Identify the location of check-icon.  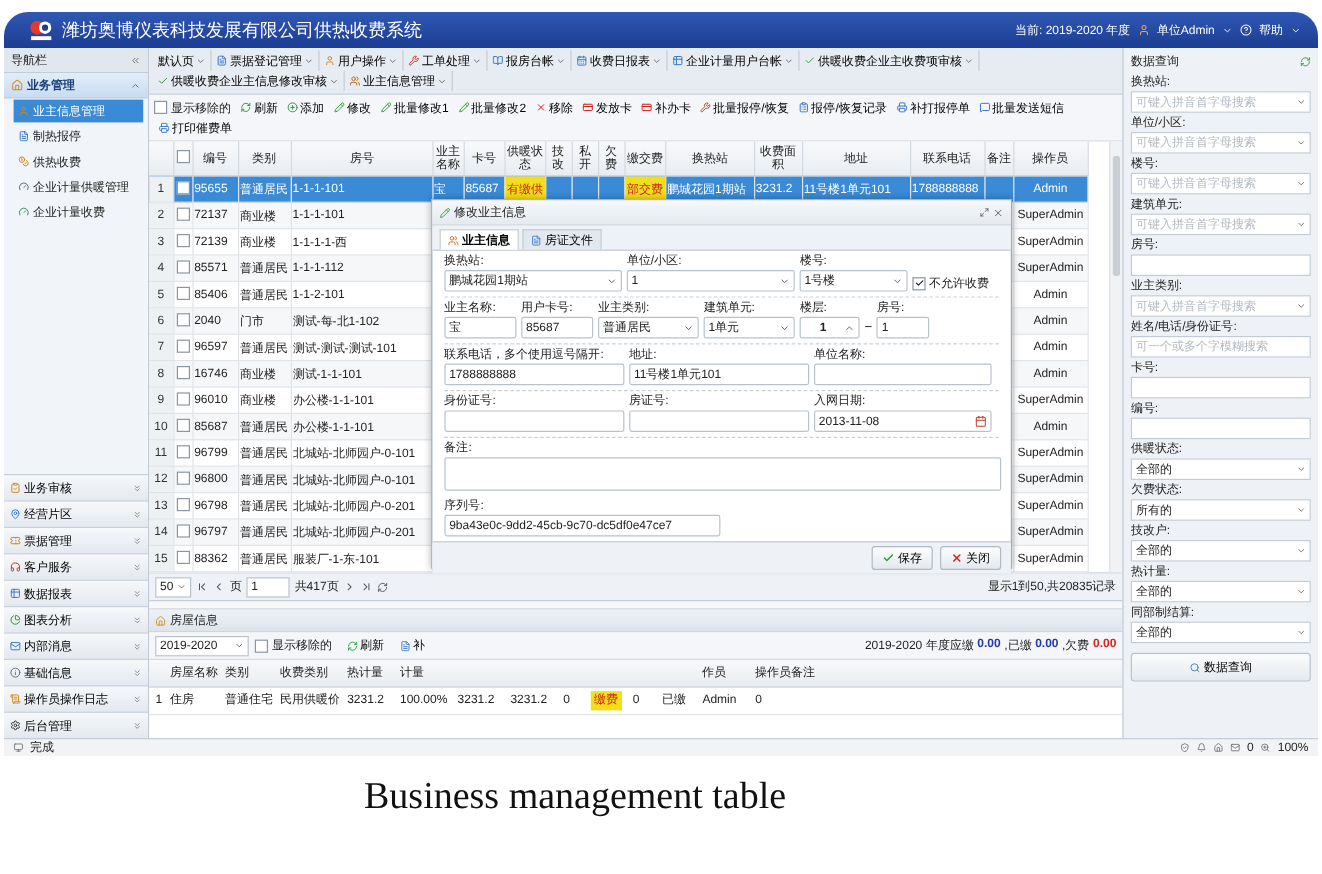
(888, 558).